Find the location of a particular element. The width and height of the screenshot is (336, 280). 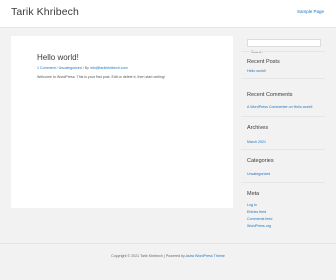

archives-title: Archives is located at coordinates (258, 128).